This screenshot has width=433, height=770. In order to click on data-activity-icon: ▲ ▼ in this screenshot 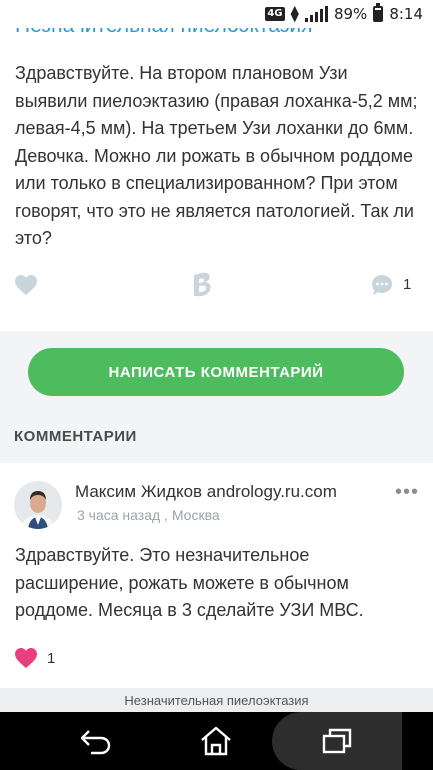, I will do `click(294, 13)`.